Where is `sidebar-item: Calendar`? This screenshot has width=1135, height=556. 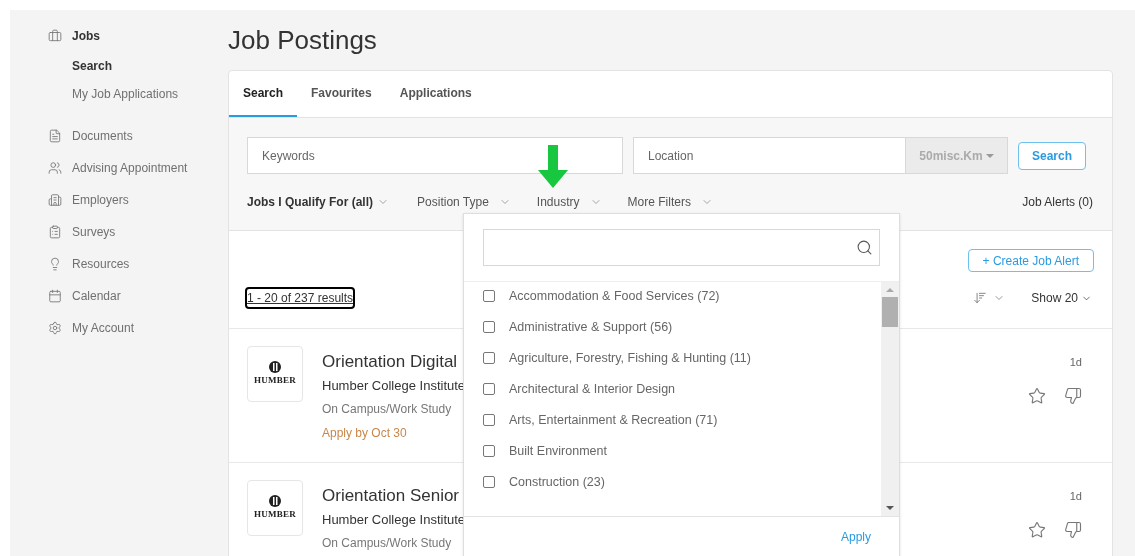 sidebar-item: Calendar is located at coordinates (138, 296).